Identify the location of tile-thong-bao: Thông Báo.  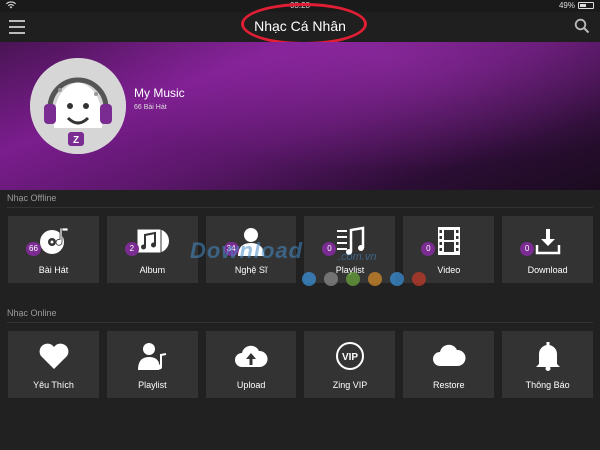
(547, 364).